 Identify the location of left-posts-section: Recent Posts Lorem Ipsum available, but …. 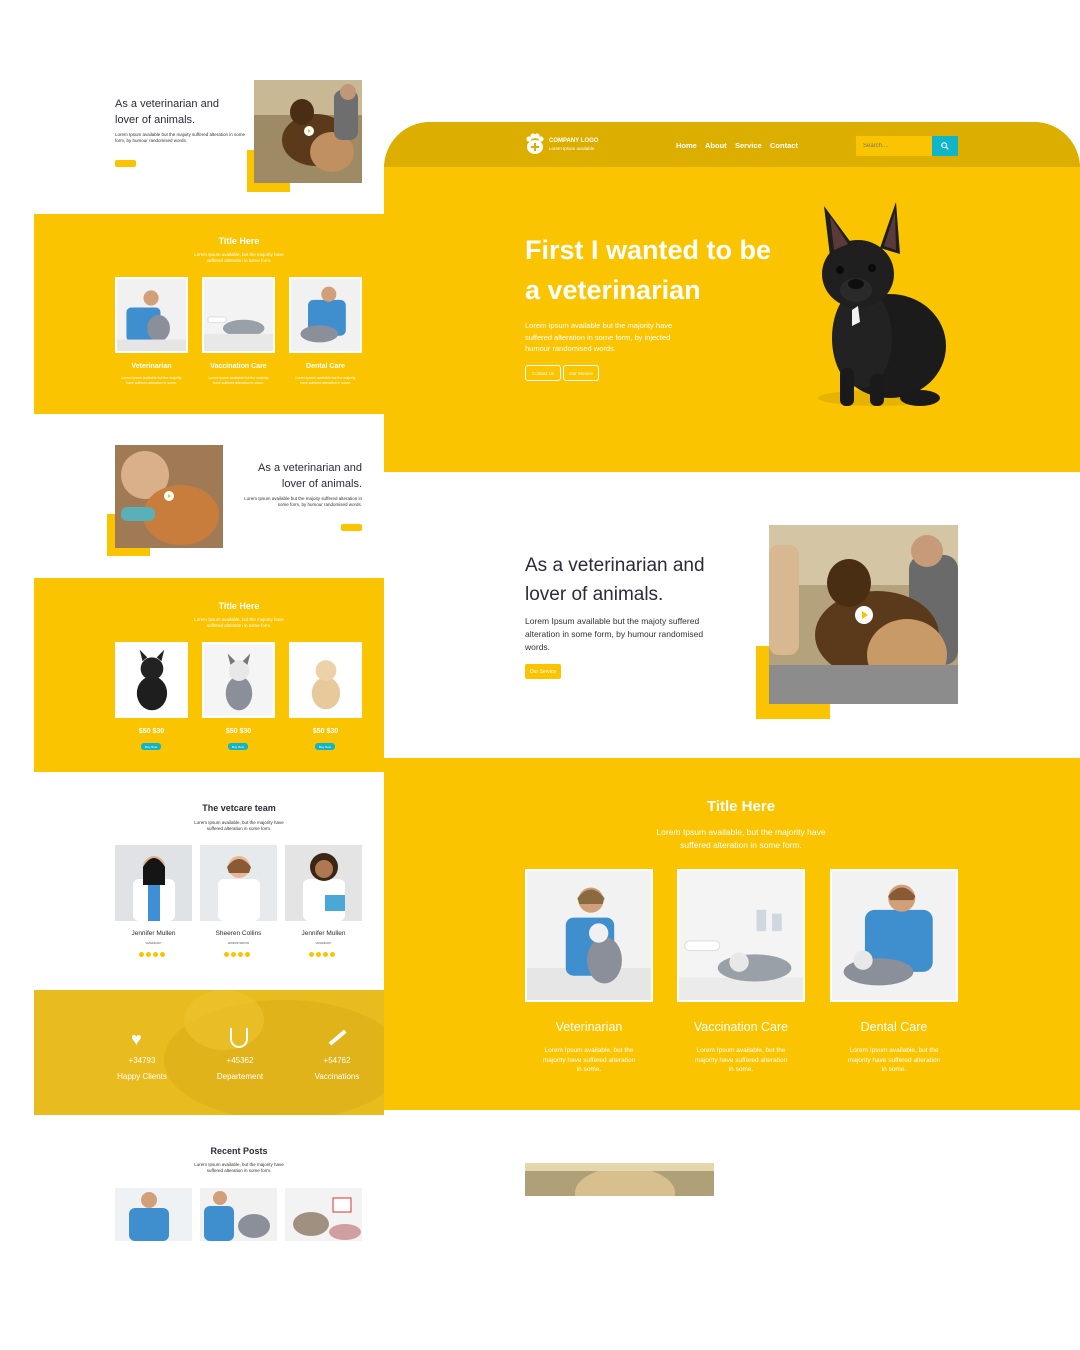
(209, 1180).